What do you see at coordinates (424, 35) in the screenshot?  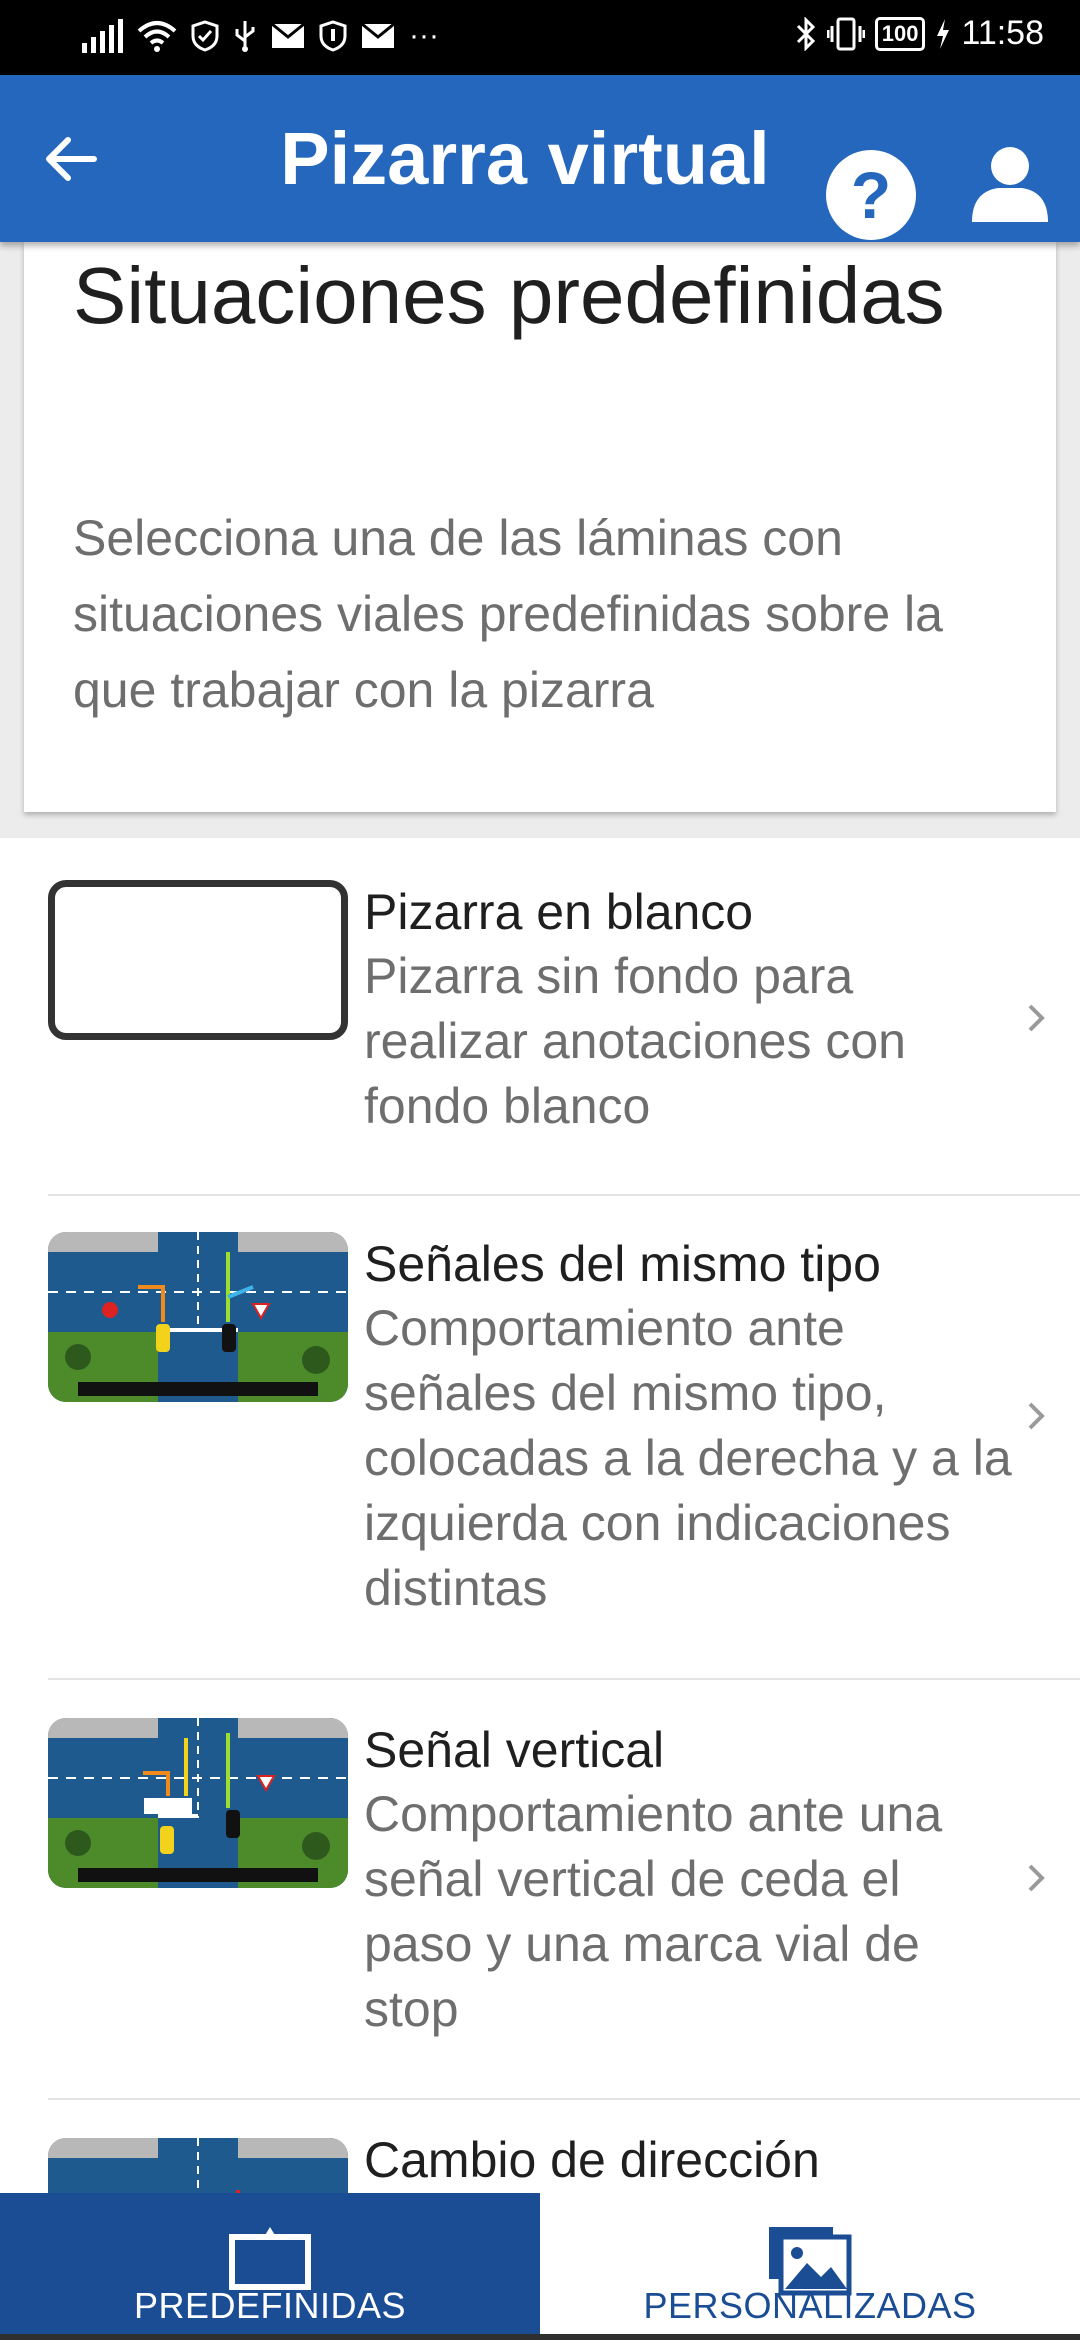 I see `more-icon: ···` at bounding box center [424, 35].